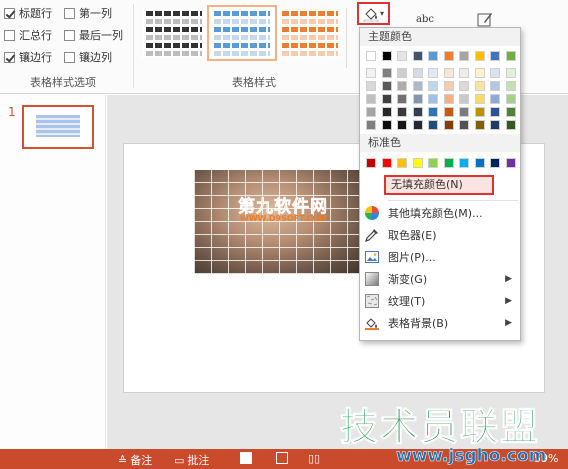 Image resolution: width=568 pixels, height=469 pixels. Describe the element at coordinates (9, 35) in the screenshot. I see `total-row-checkbox` at that location.